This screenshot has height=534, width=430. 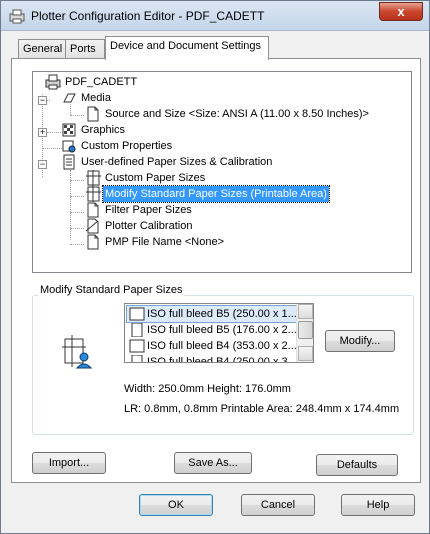 What do you see at coordinates (149, 226) in the screenshot?
I see `tree-label-plotter-calibration: Plotter Calibration` at bounding box center [149, 226].